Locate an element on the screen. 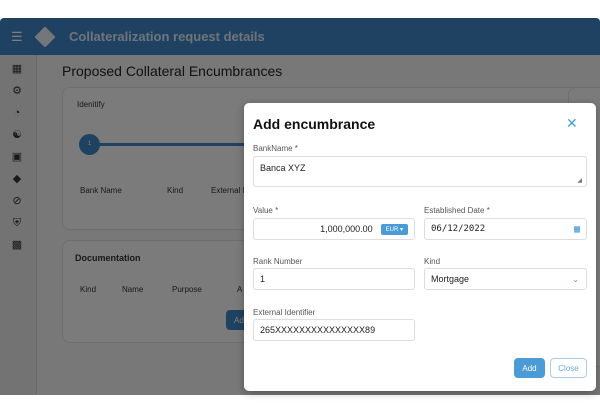  chevron-down-icon: ⌄ is located at coordinates (575, 279).